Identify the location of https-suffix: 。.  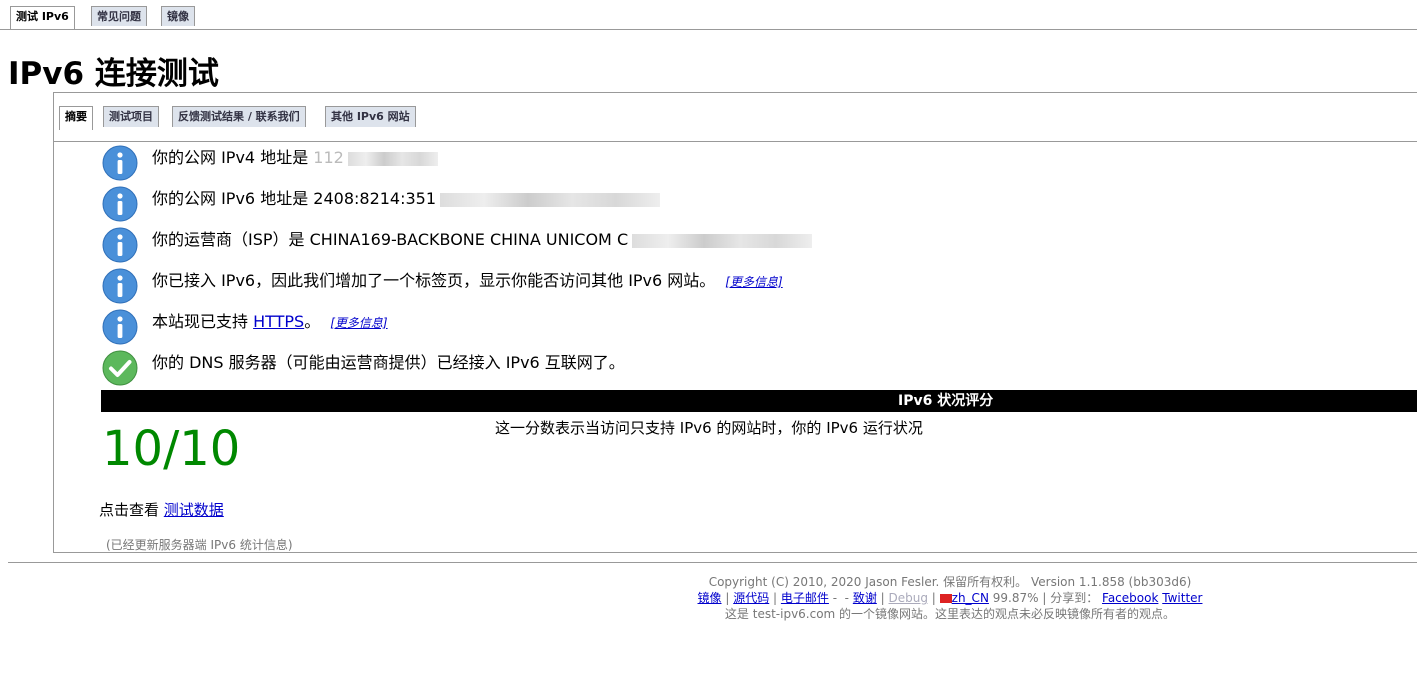
(312, 321).